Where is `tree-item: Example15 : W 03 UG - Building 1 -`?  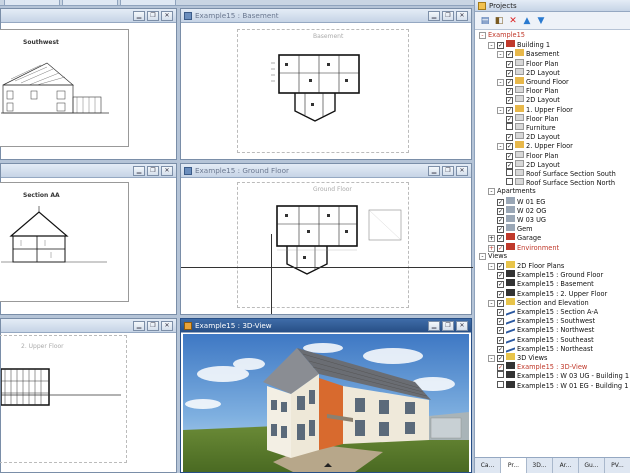
tree-item: Example15 : W 03 UG - Building 1 - is located at coordinates (563, 375).